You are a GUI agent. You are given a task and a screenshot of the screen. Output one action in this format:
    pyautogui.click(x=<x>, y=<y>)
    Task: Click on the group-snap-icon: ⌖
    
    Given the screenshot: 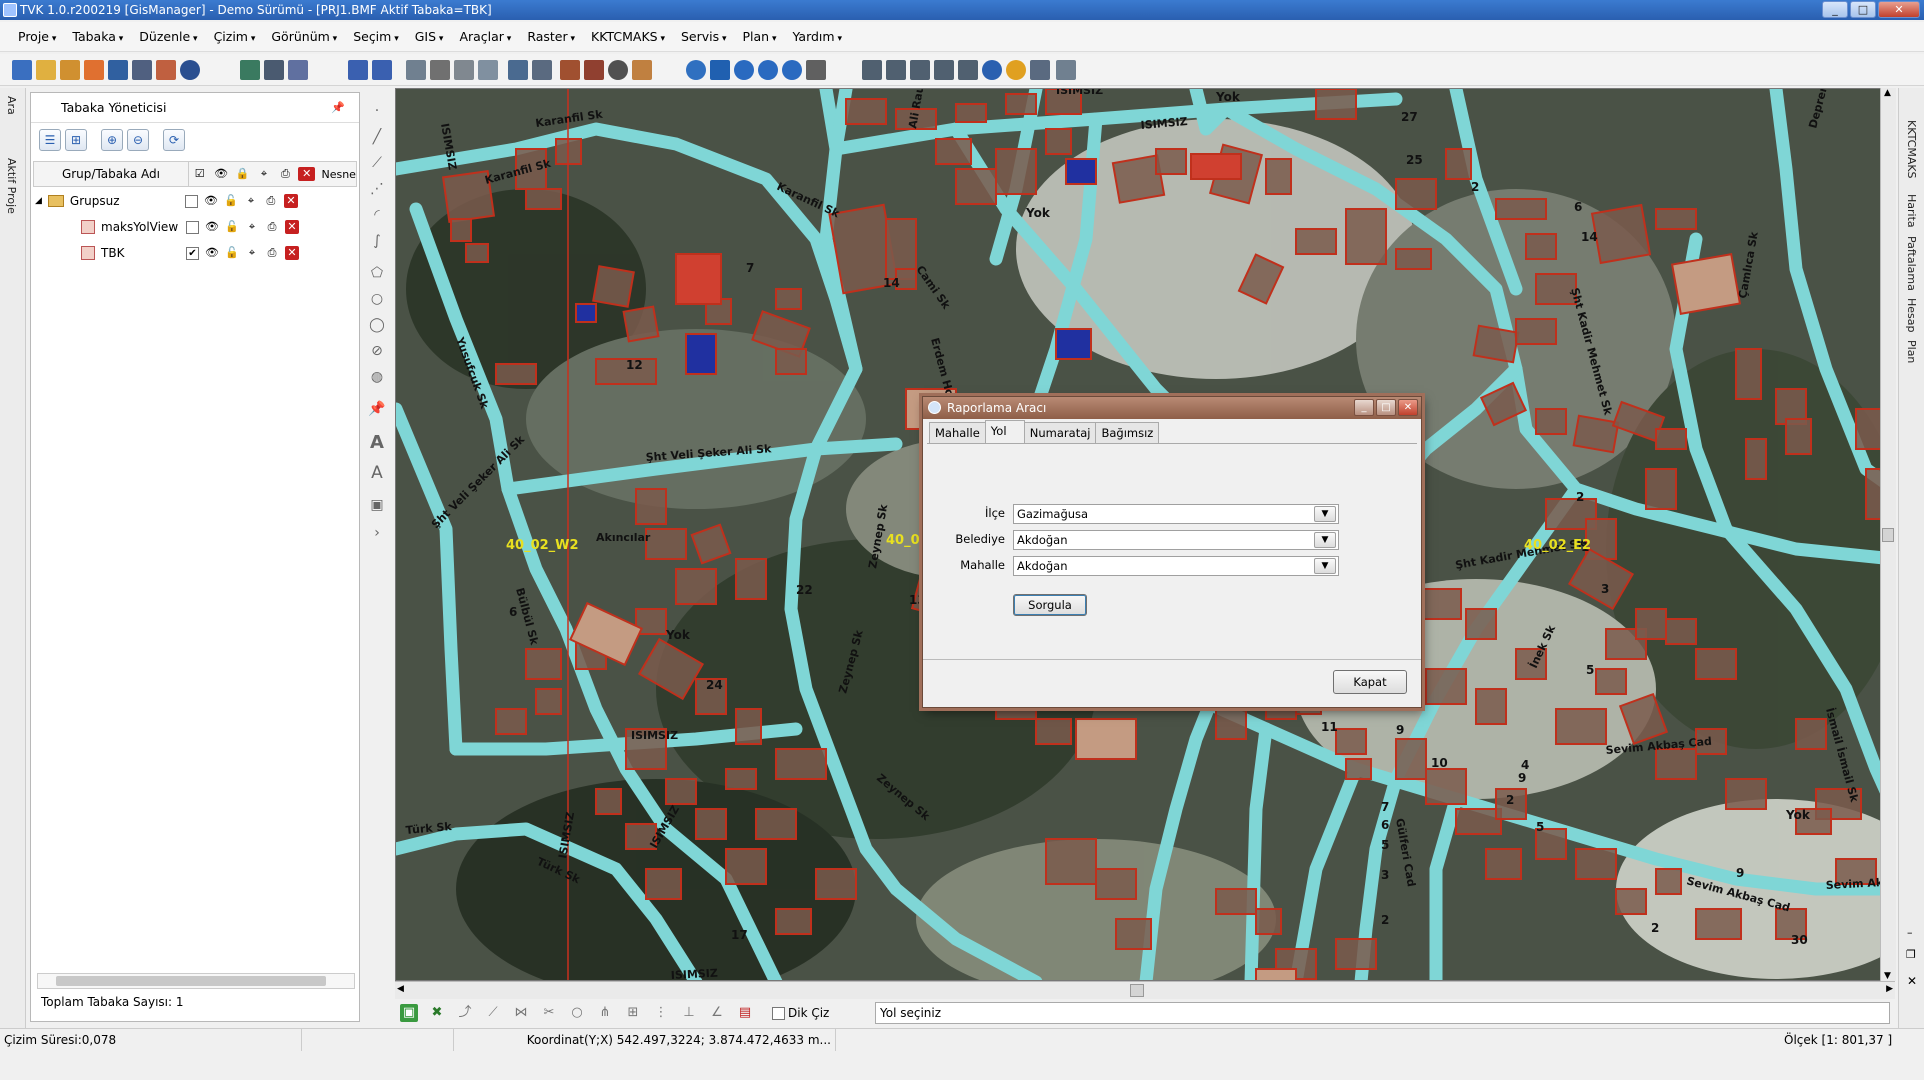 What is the action you would take?
    pyautogui.click(x=251, y=201)
    